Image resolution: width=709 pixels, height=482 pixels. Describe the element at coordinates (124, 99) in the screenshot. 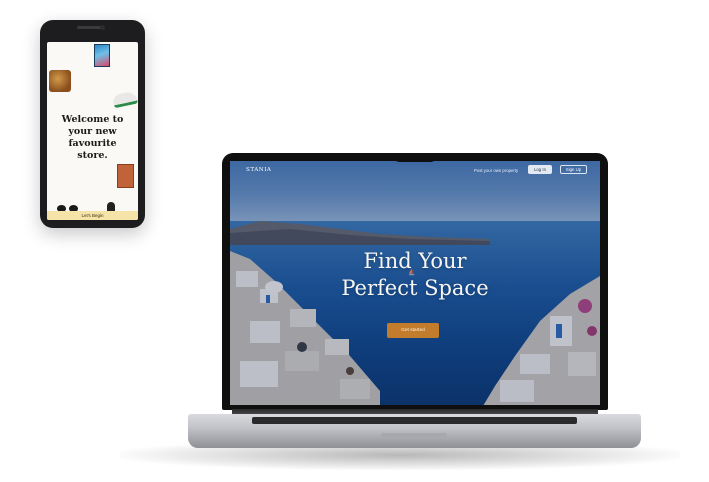

I see `sneaker-image` at that location.